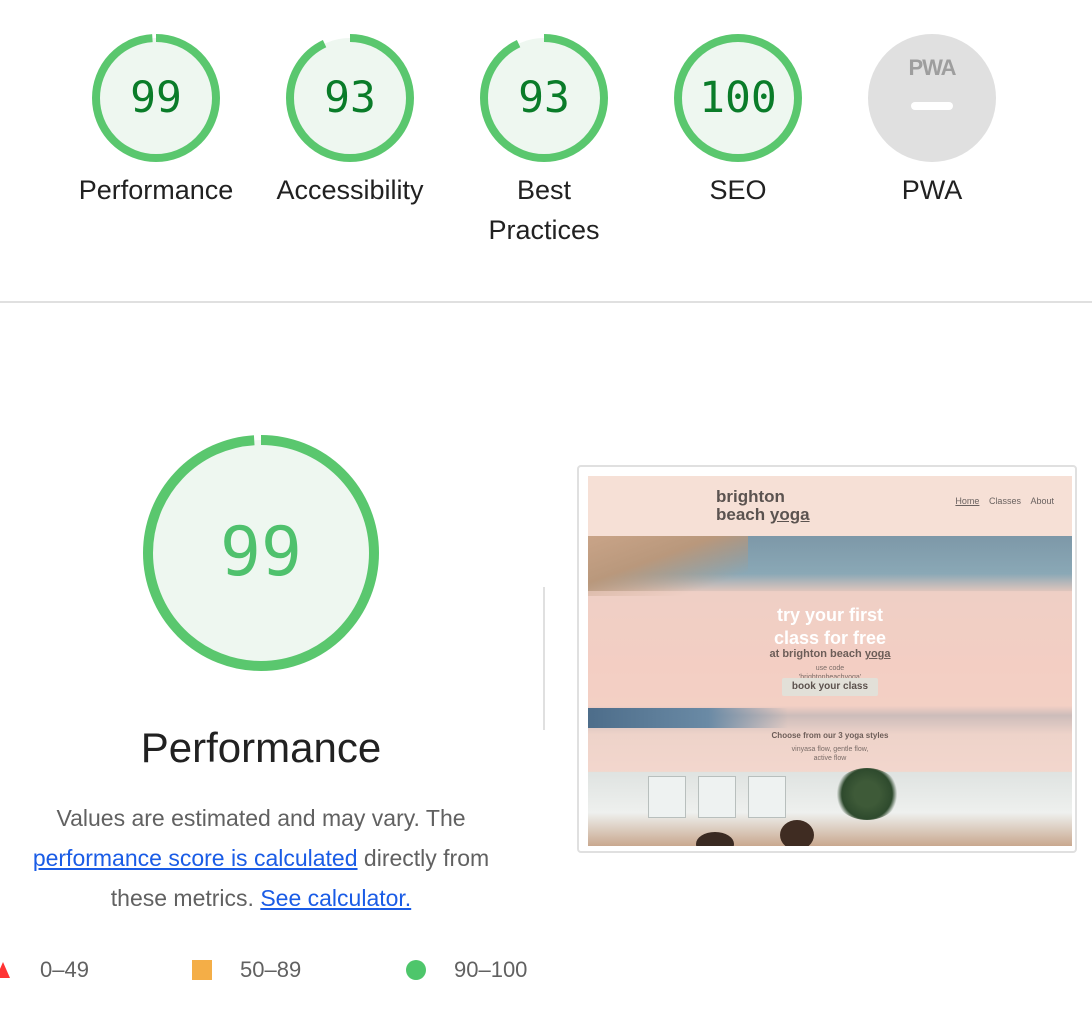 The width and height of the screenshot is (1092, 1026). Describe the element at coordinates (830, 668) in the screenshot. I see `promo-line: use code` at that location.